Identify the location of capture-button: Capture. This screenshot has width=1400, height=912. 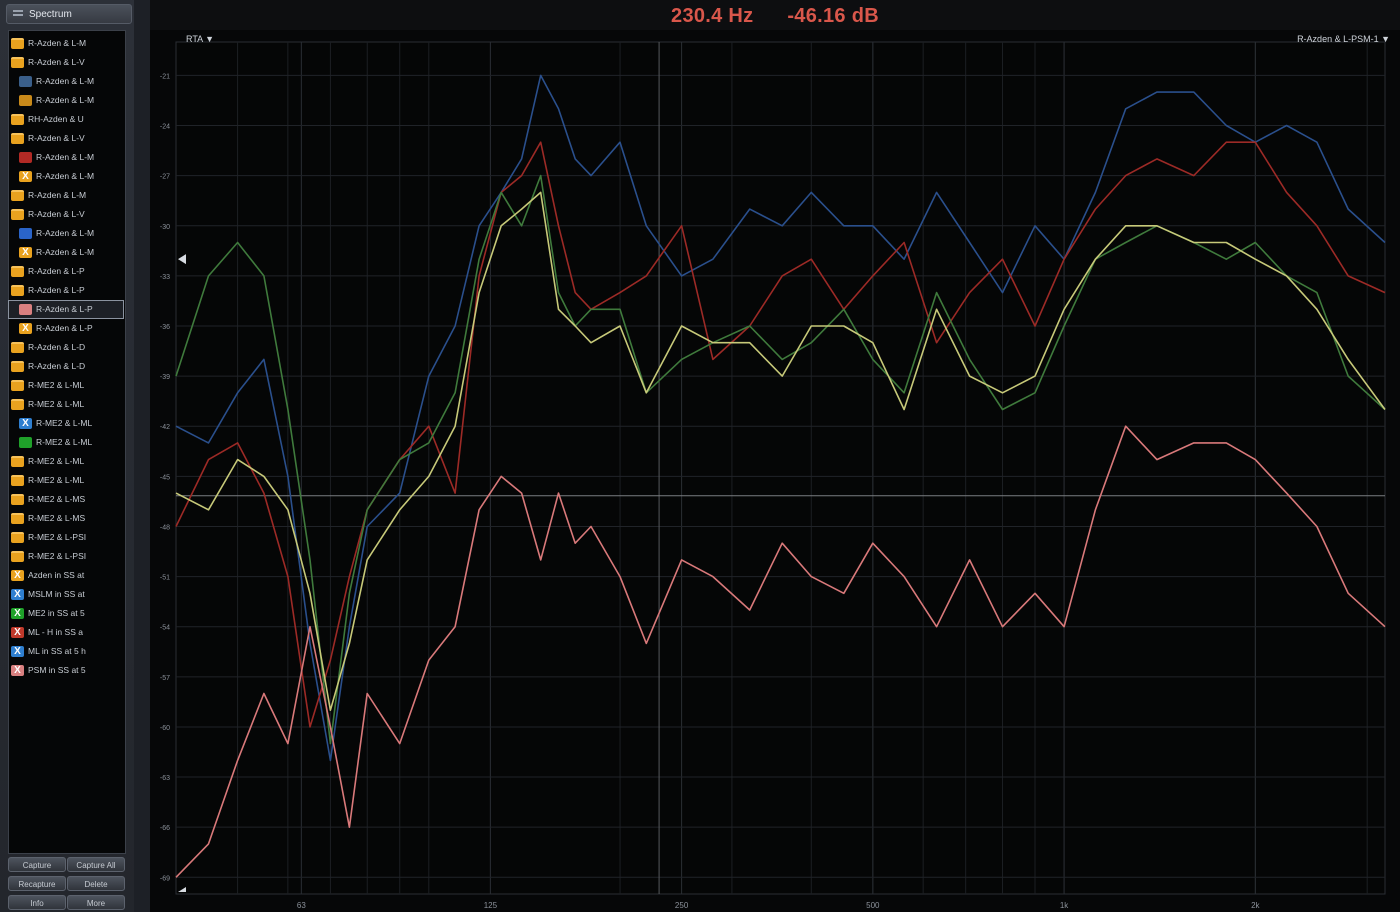
(37, 864).